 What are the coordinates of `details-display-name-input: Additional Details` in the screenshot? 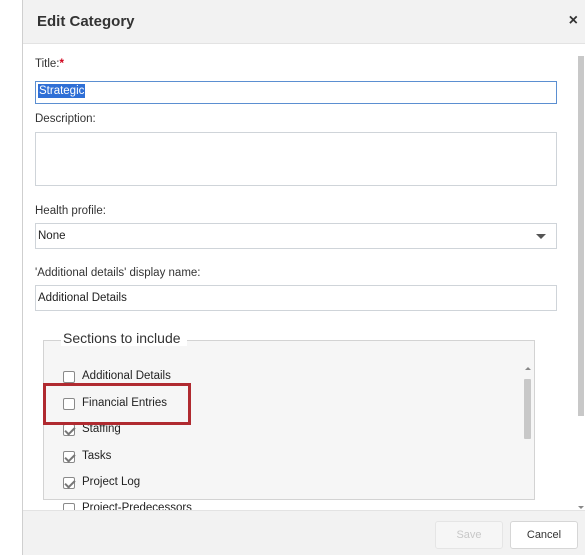 It's located at (296, 298).